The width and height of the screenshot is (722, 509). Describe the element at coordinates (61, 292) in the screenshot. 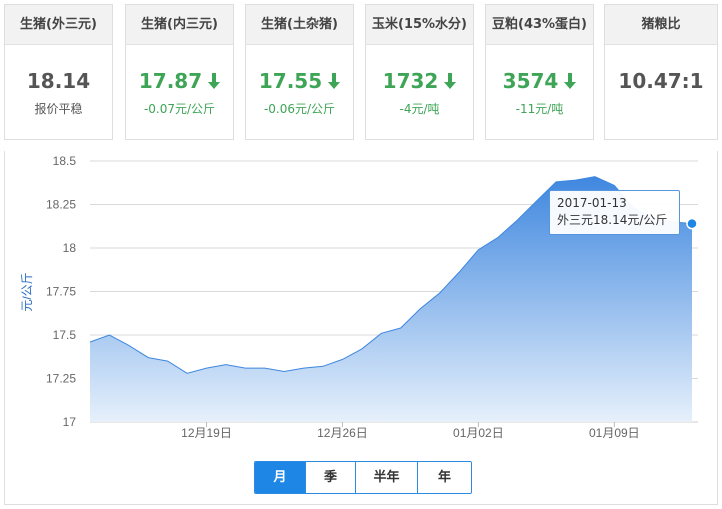

I see `y-tick-label: 17.75` at that location.